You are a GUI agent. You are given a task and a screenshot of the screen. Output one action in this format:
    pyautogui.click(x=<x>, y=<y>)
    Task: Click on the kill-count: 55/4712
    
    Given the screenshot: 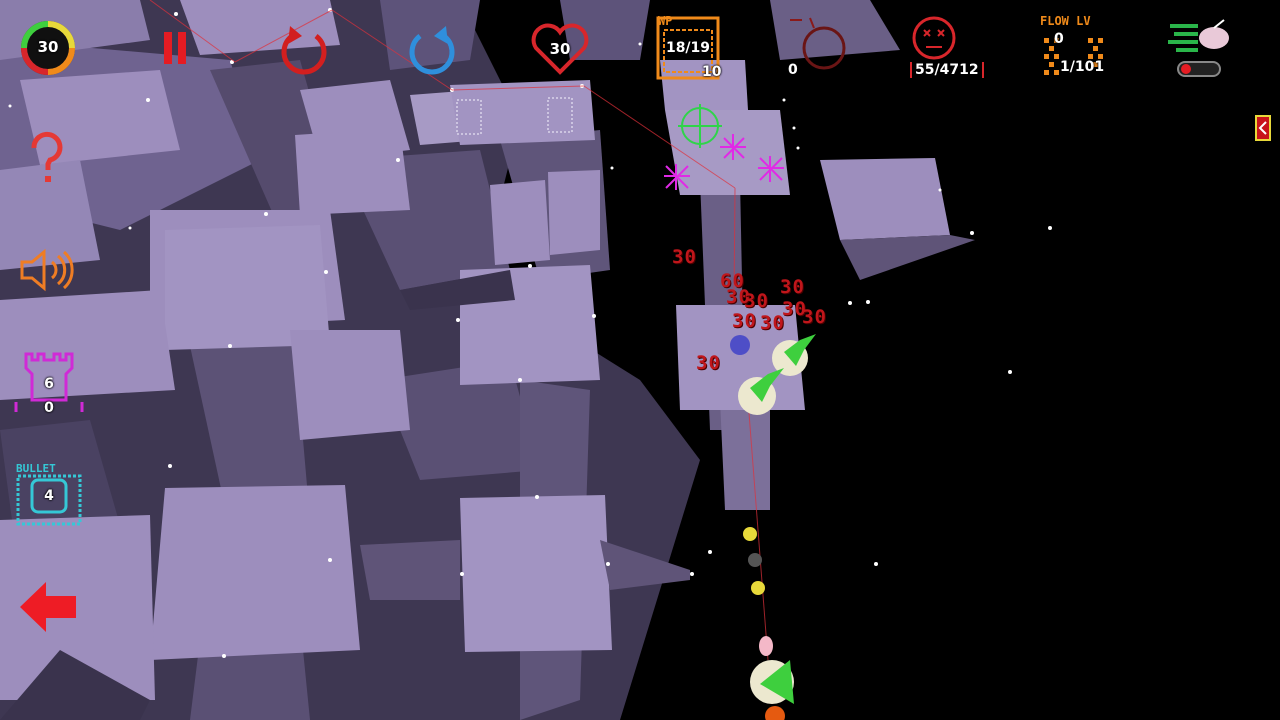 What is the action you would take?
    pyautogui.click(x=947, y=70)
    